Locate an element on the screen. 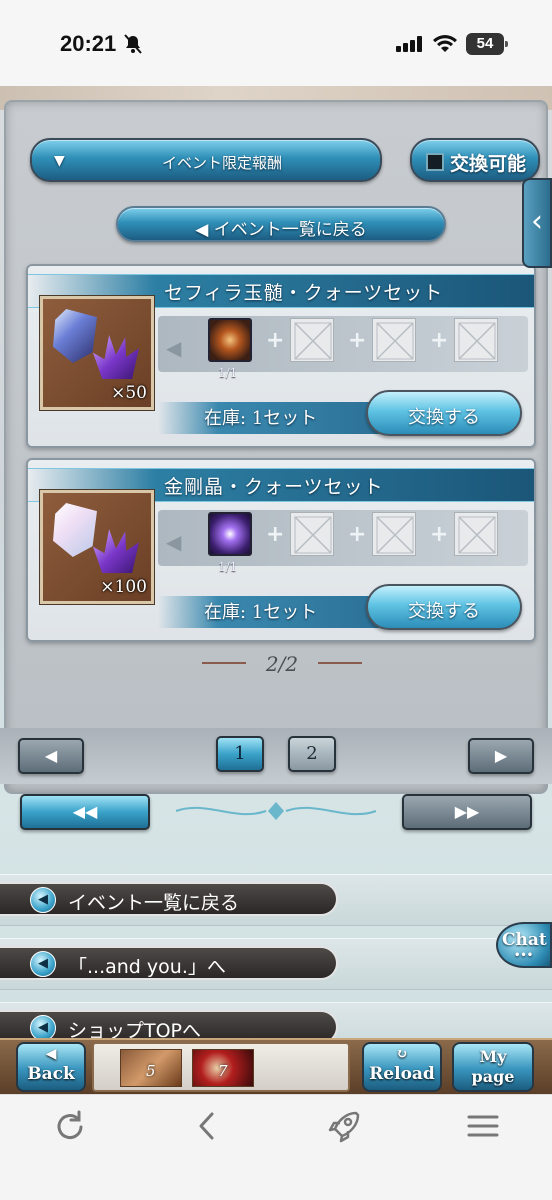 The height and width of the screenshot is (1200, 552). filter-dropdown: ▼ イベント限定報酬 is located at coordinates (206, 160).